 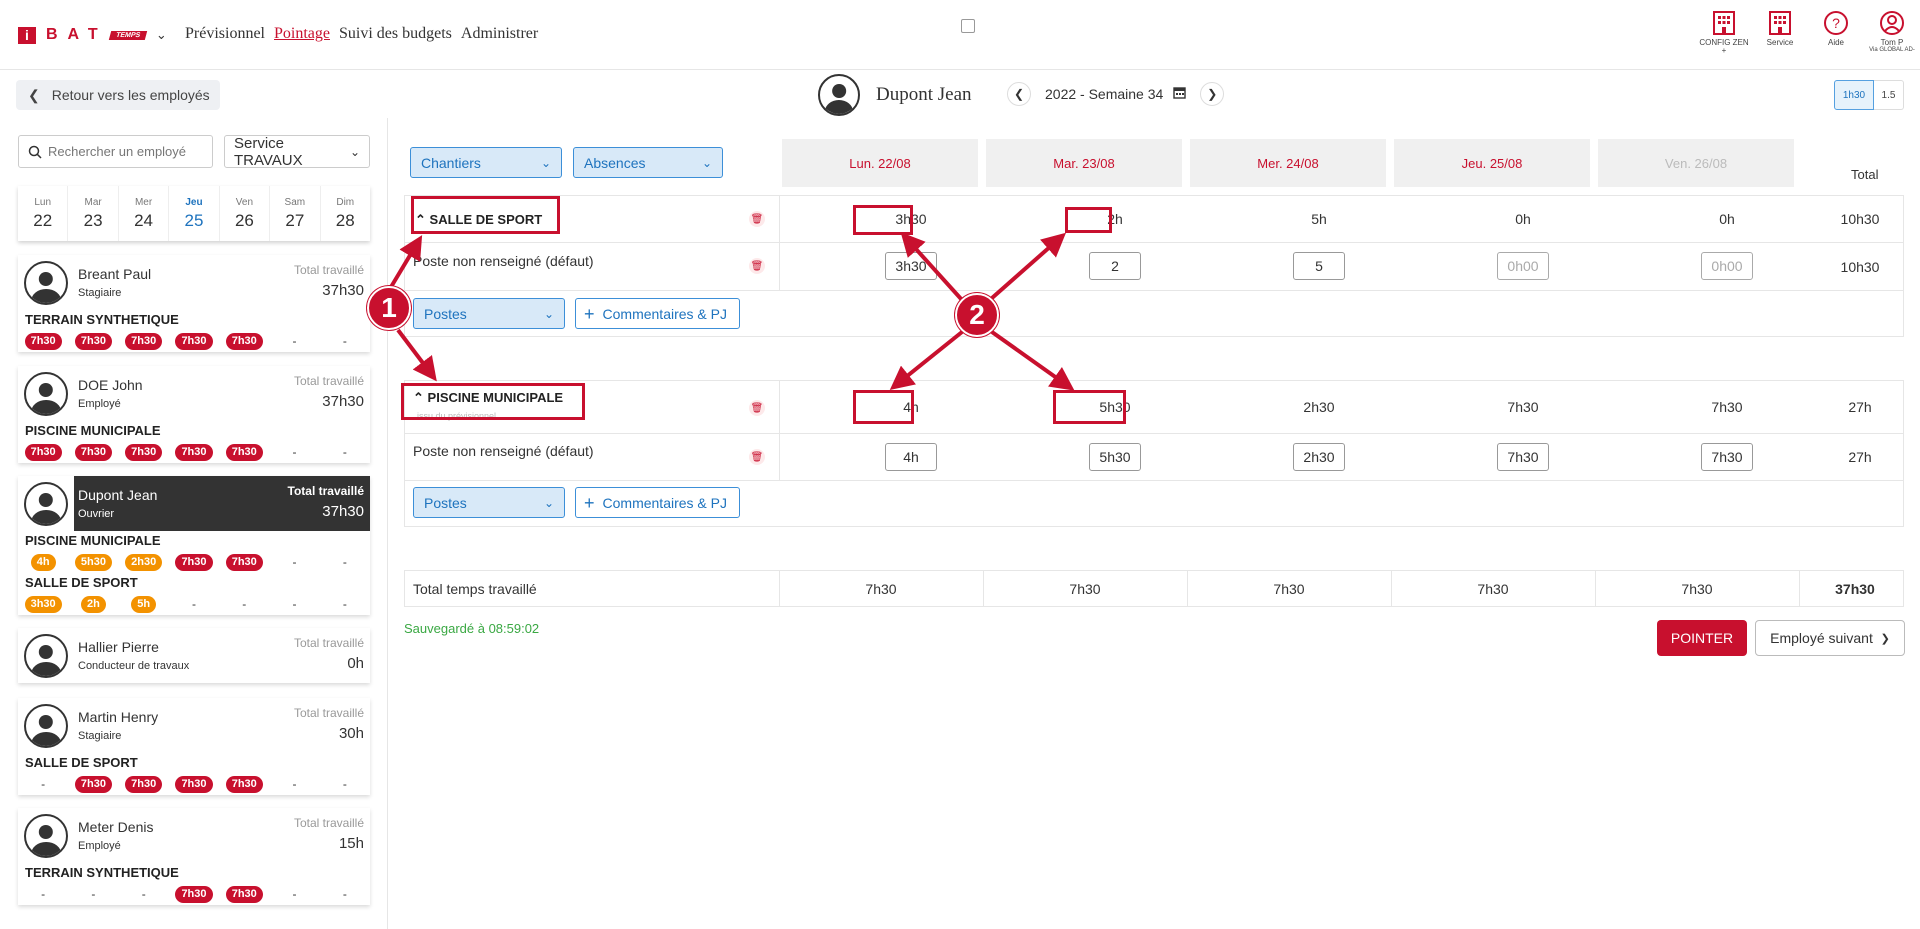 I want to click on employee-total: 0h, so click(x=355, y=663).